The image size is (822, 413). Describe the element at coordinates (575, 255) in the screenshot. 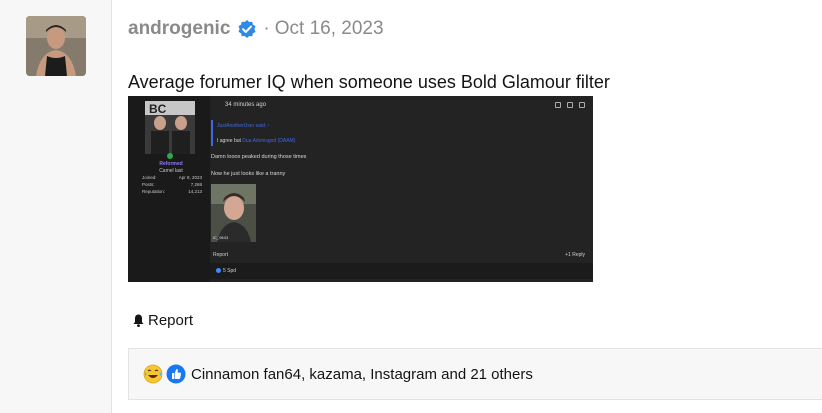

I see `screenshot-react-reply: +1 Reply` at that location.